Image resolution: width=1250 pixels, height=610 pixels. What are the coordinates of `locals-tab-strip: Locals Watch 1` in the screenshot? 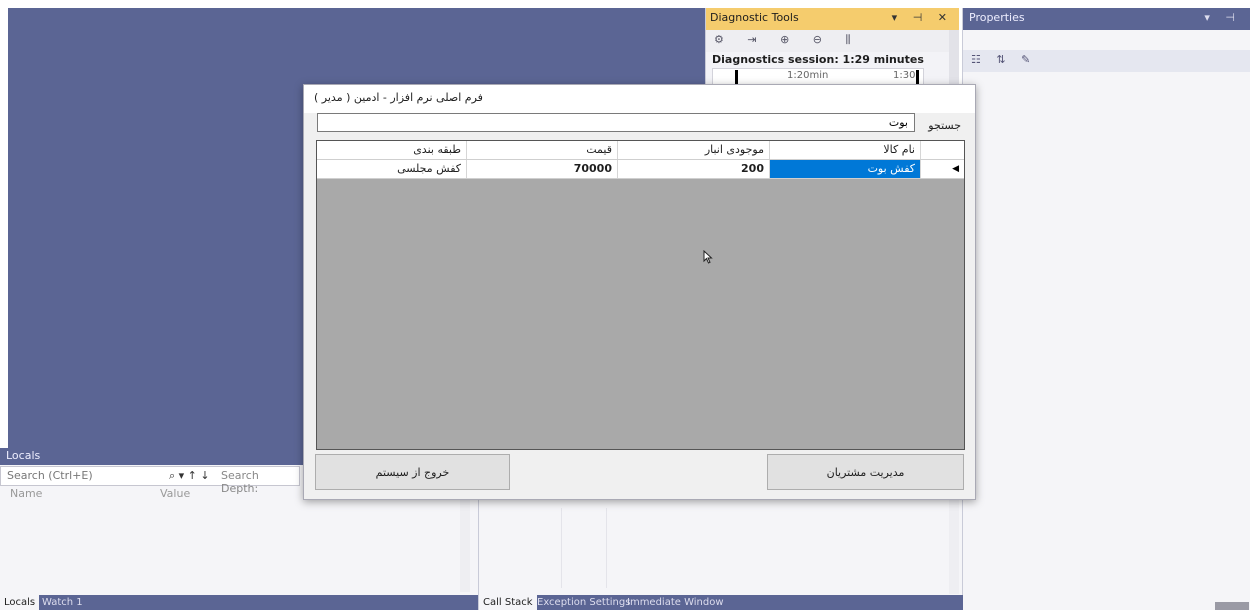 It's located at (239, 602).